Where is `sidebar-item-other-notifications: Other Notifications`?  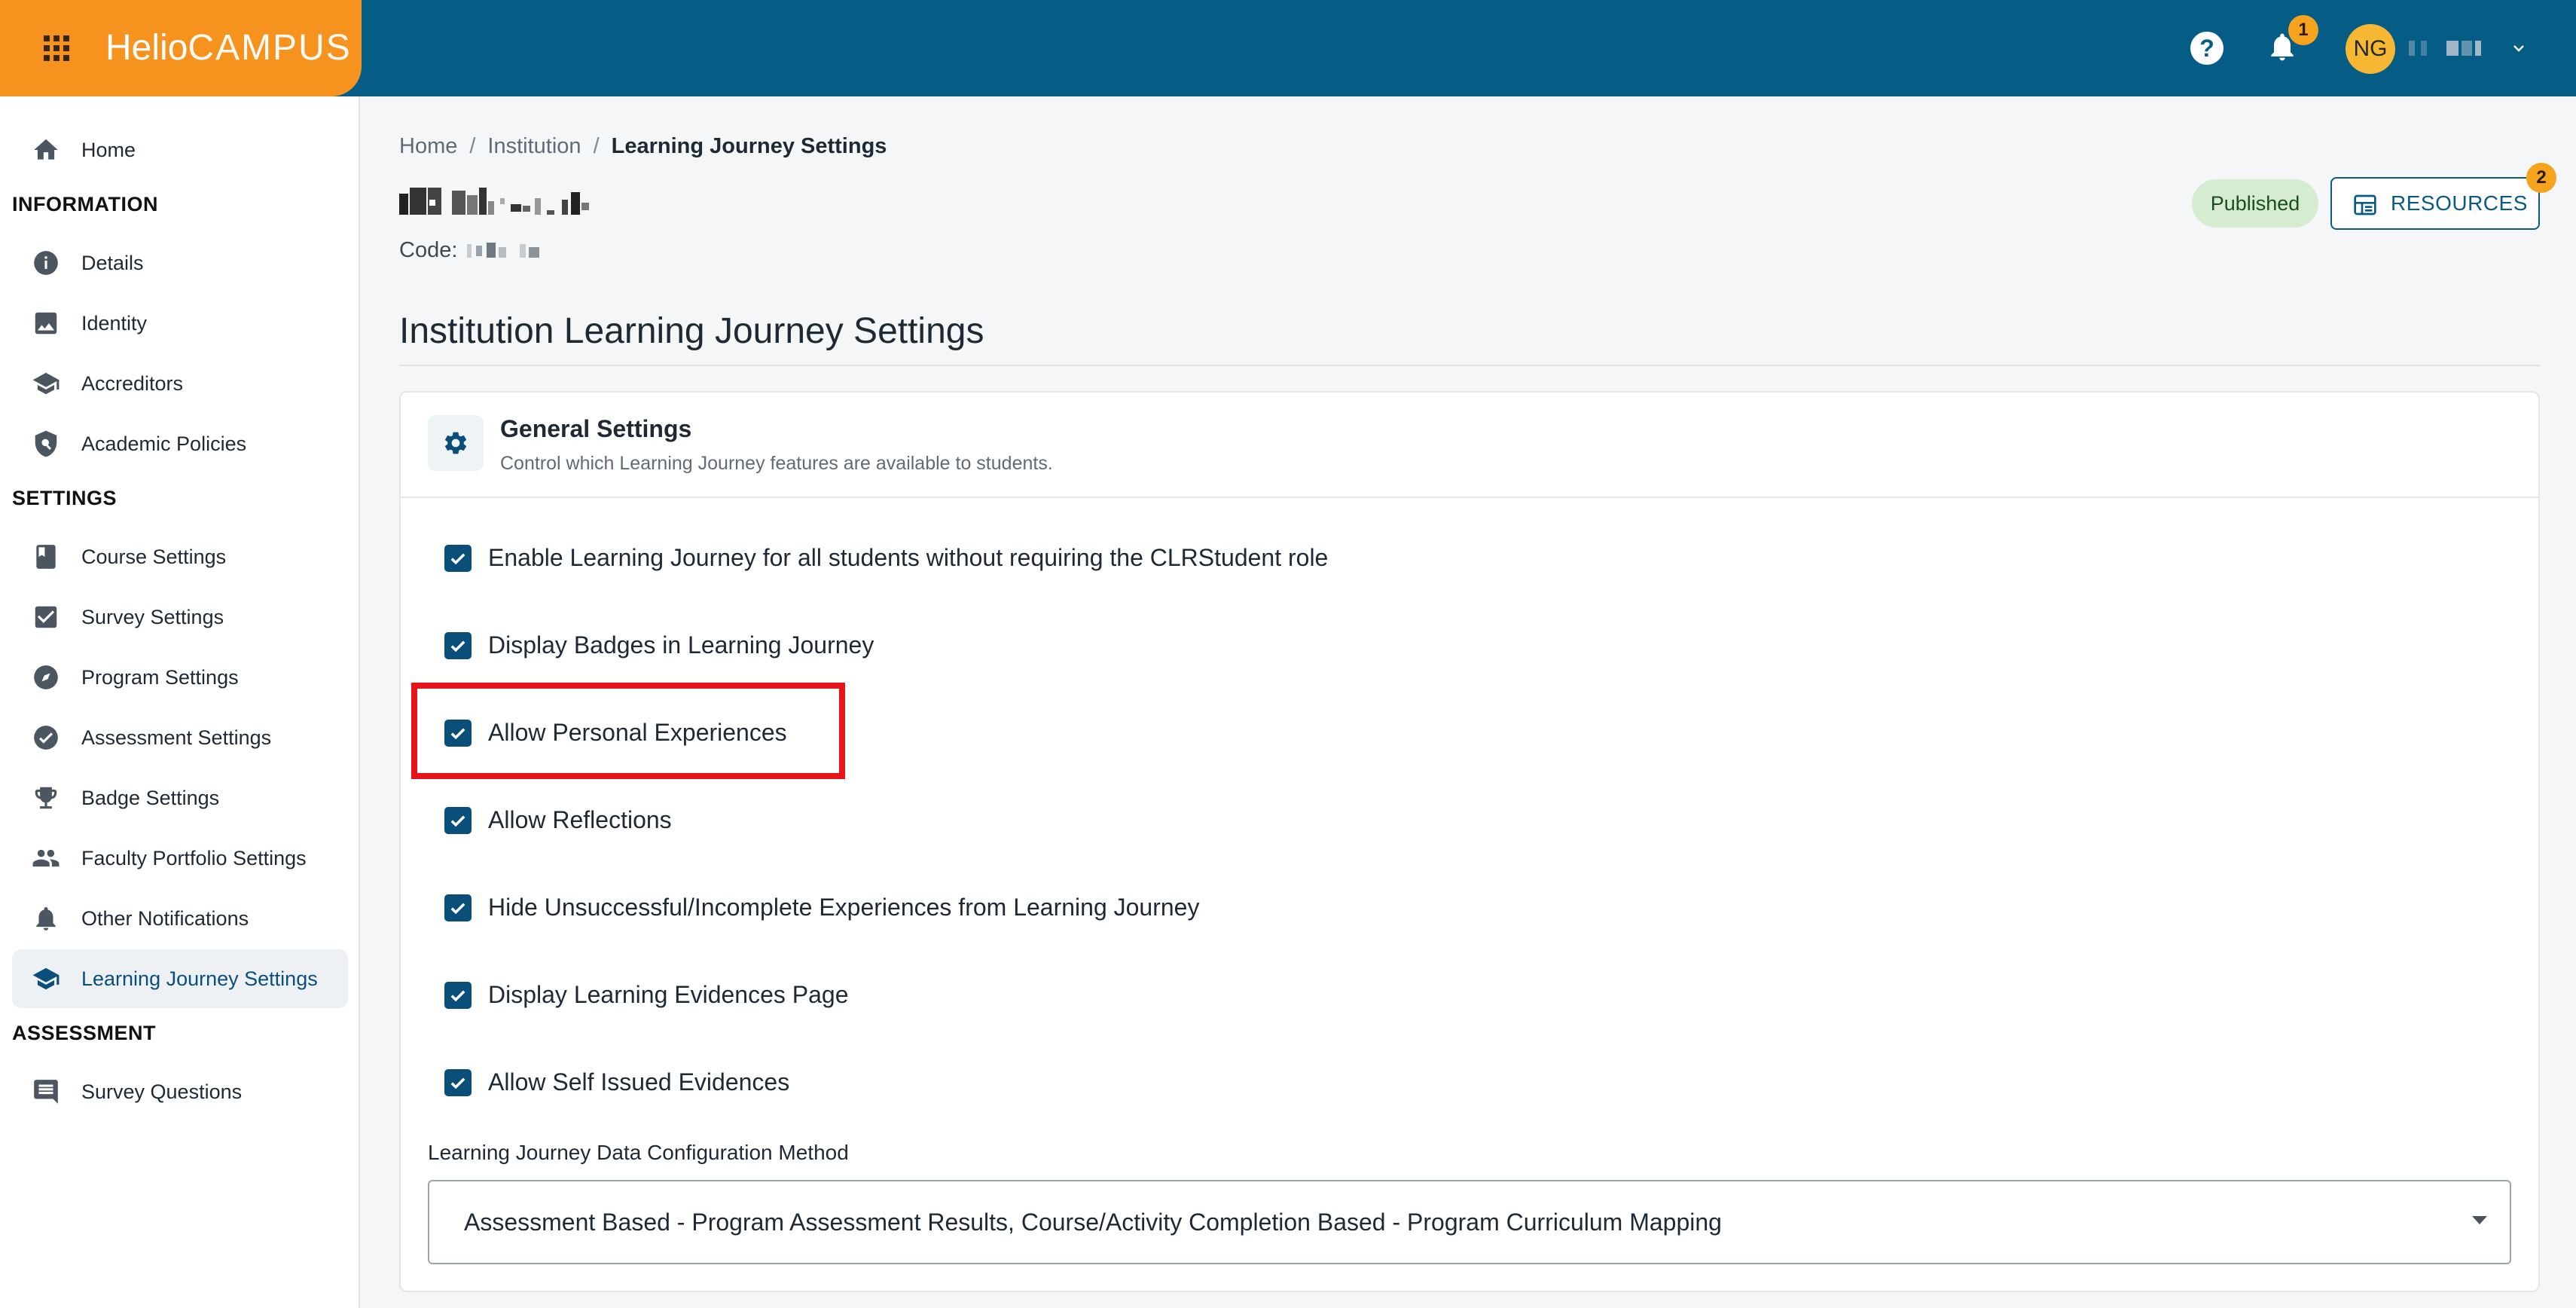 sidebar-item-other-notifications: Other Notifications is located at coordinates (180, 919).